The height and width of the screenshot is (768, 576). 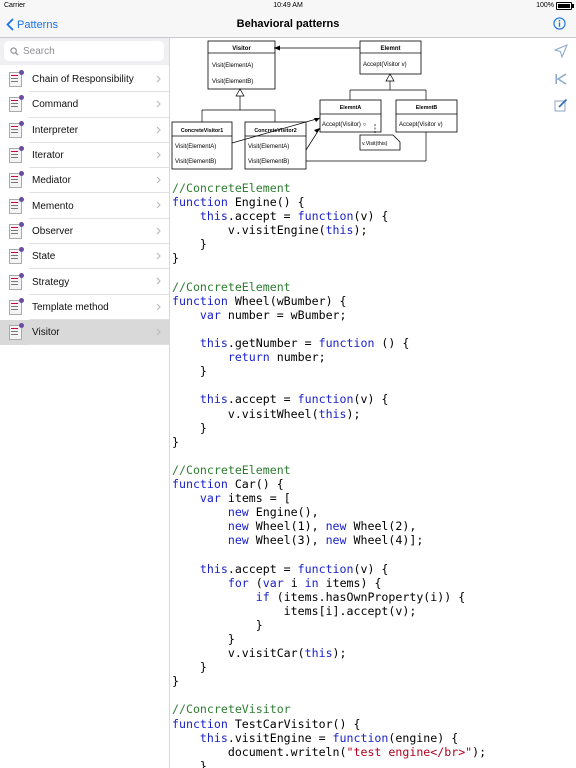 I want to click on search-placeholder: Search, so click(x=39, y=51).